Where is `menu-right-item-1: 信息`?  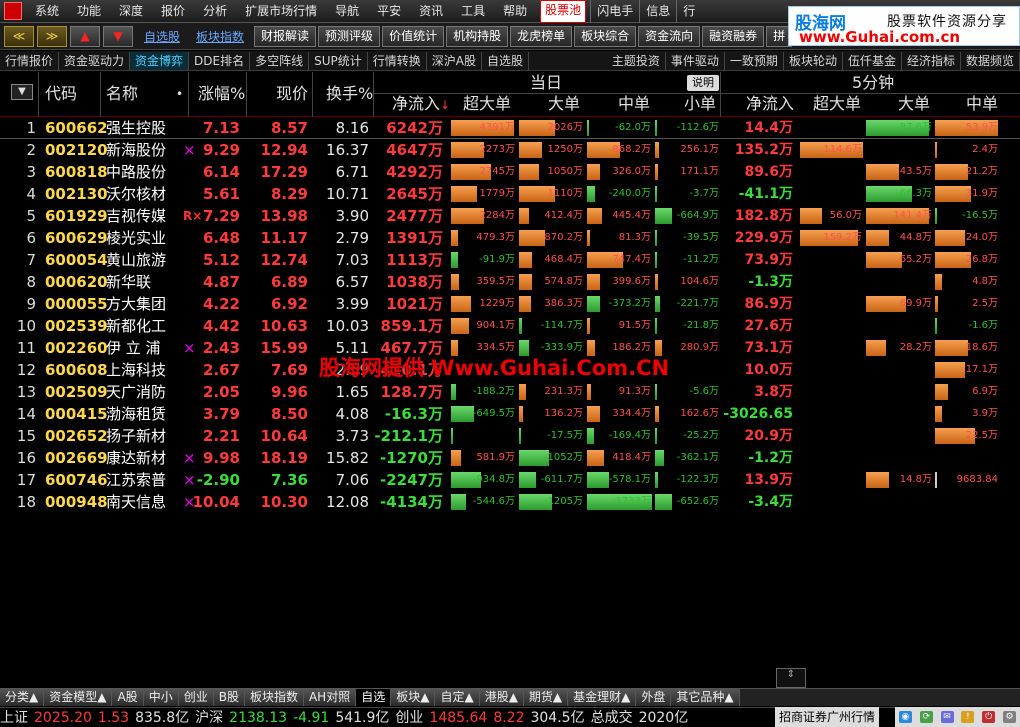 menu-right-item-1: 信息 is located at coordinates (657, 11).